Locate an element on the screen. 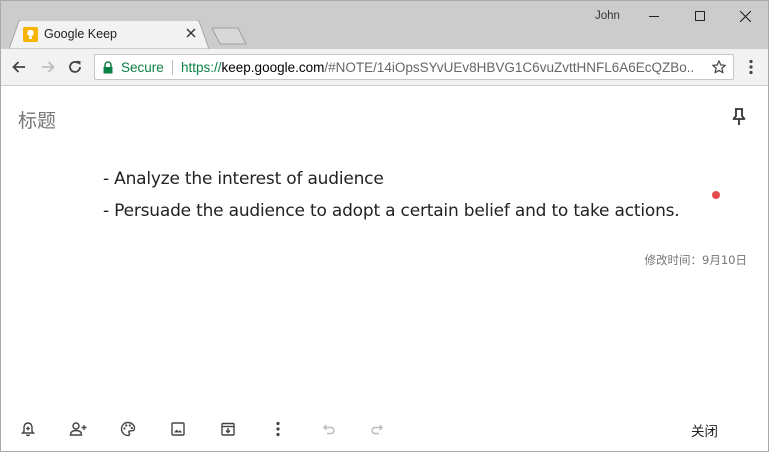 This screenshot has width=769, height=452. title-bar: Google Keep John is located at coordinates (384, 25).